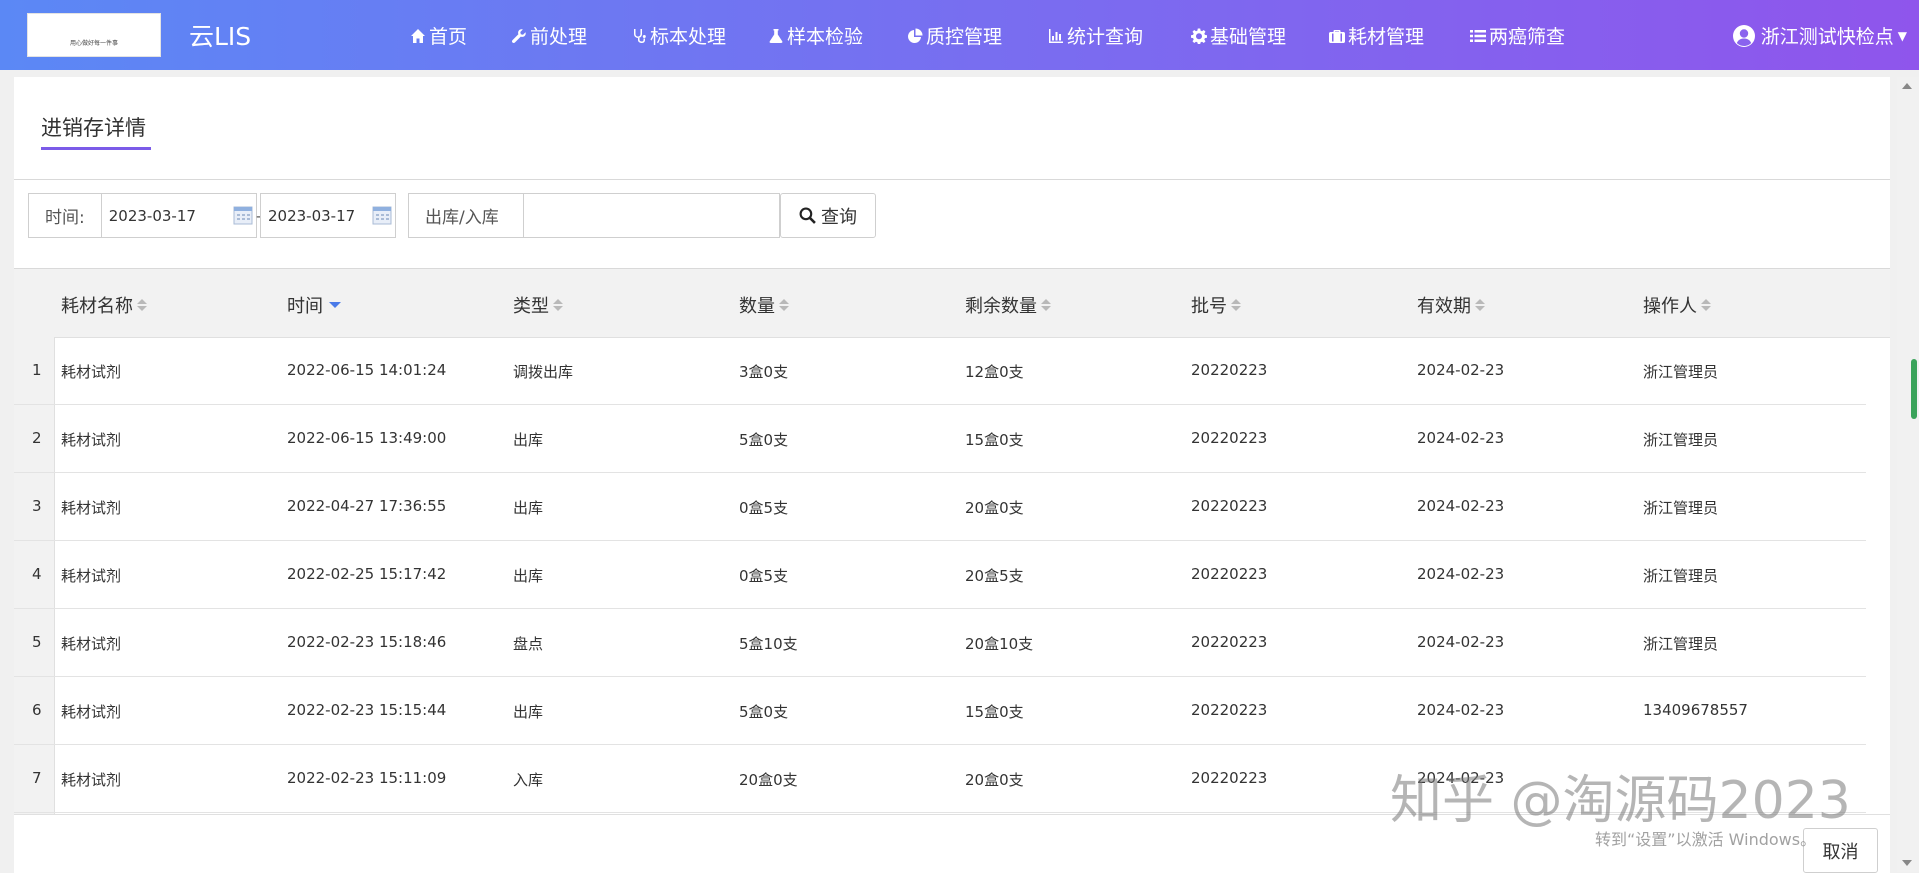 The width and height of the screenshot is (1919, 873). What do you see at coordinates (335, 305) in the screenshot?
I see `sort-desc-icon` at bounding box center [335, 305].